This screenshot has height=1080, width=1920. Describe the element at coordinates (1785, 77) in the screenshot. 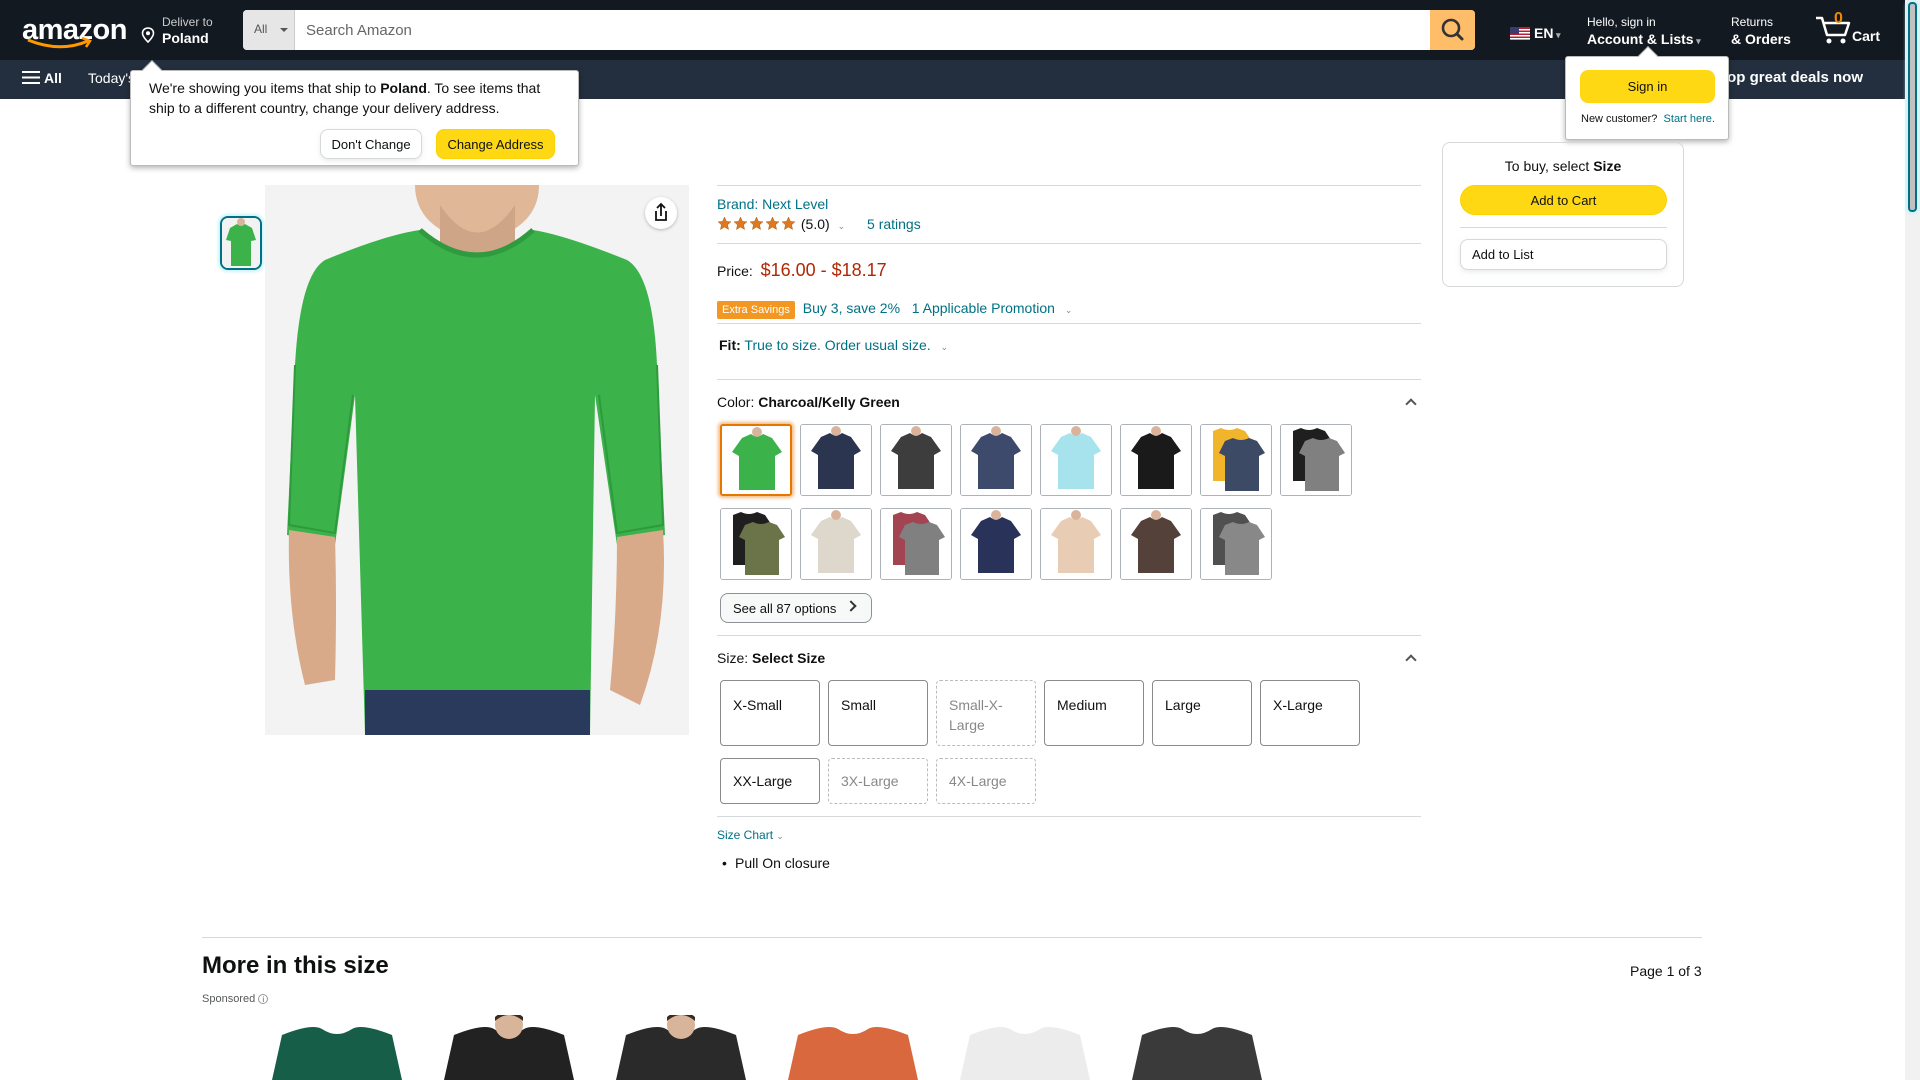

I see `shop-deals-link: Shop great deals now` at that location.